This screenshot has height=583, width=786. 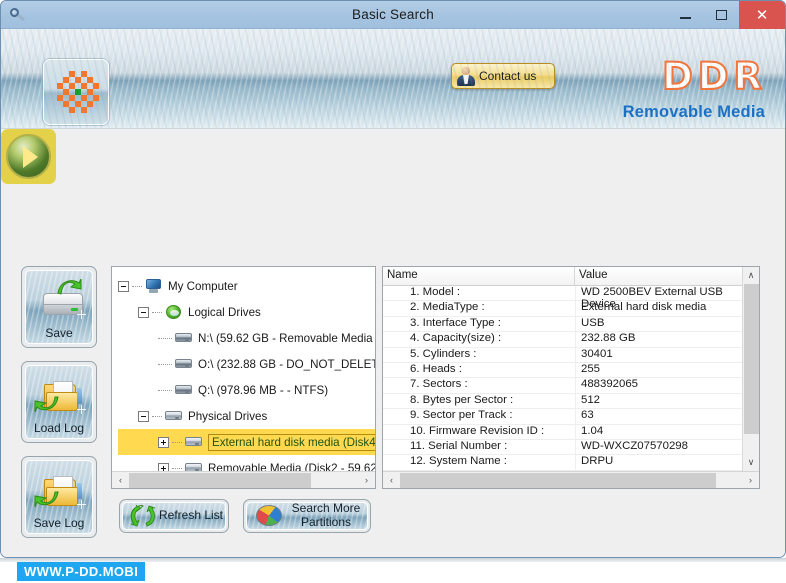 I want to click on search-more-partitions-button: Search More Partitions, so click(x=307, y=516).